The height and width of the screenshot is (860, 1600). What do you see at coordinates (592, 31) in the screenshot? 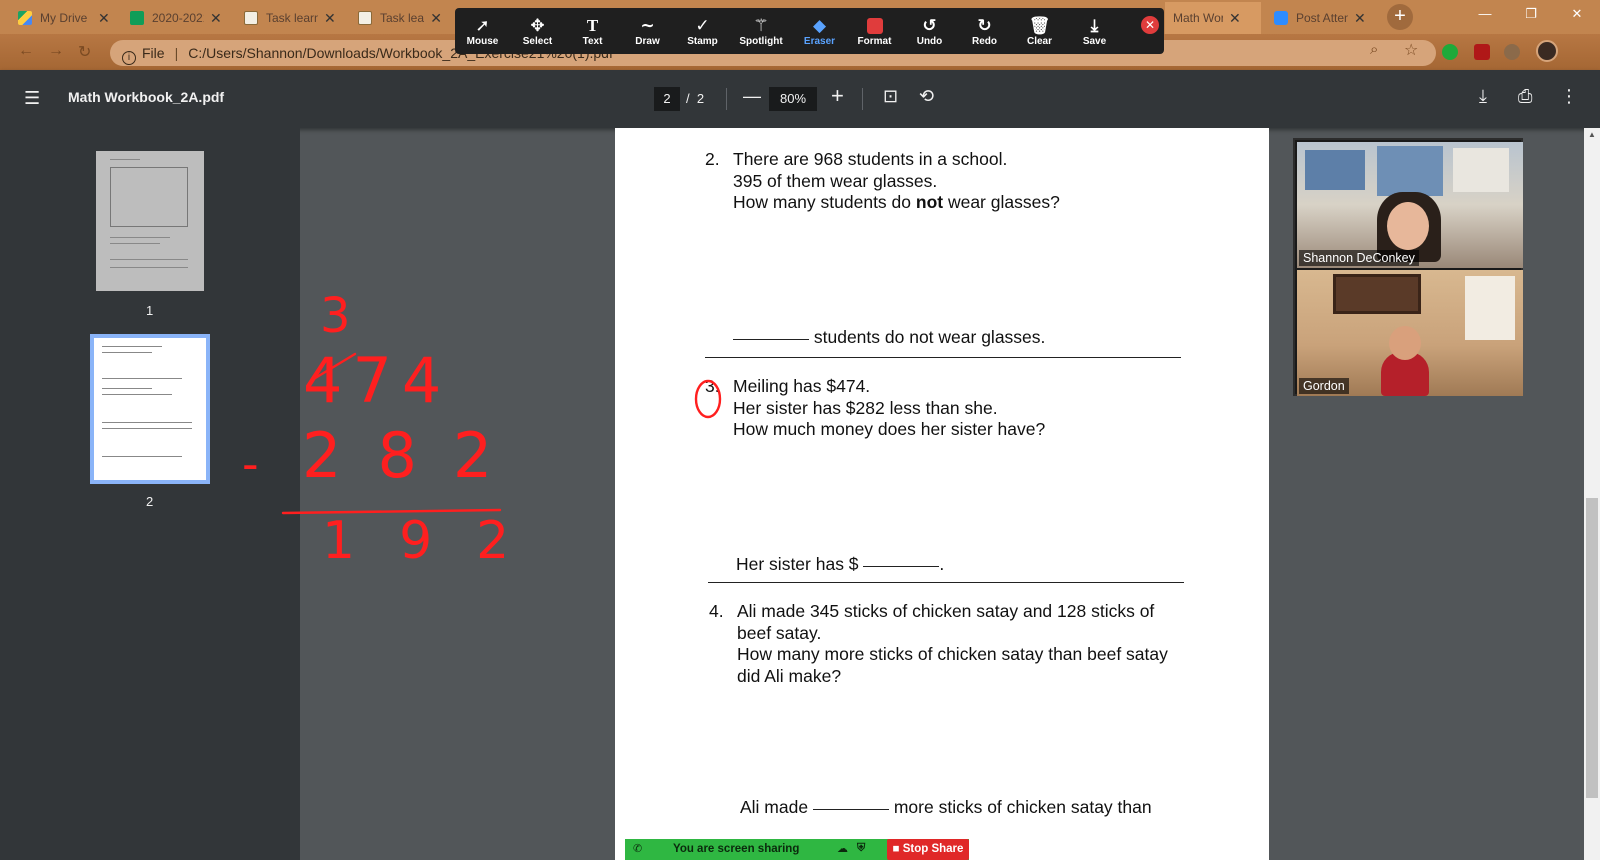
I see `tool-text: T Text` at bounding box center [592, 31].